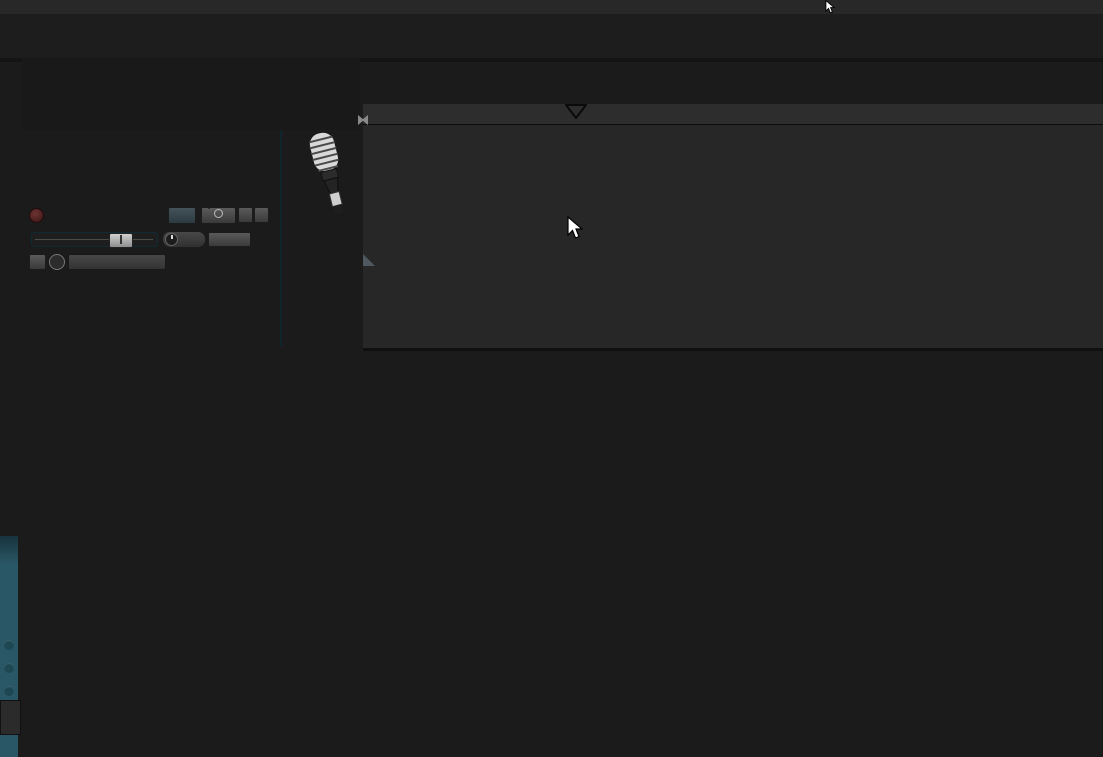 Image resolution: width=1103 pixels, height=757 pixels. I want to click on loop-end-marker, so click(361, 120).